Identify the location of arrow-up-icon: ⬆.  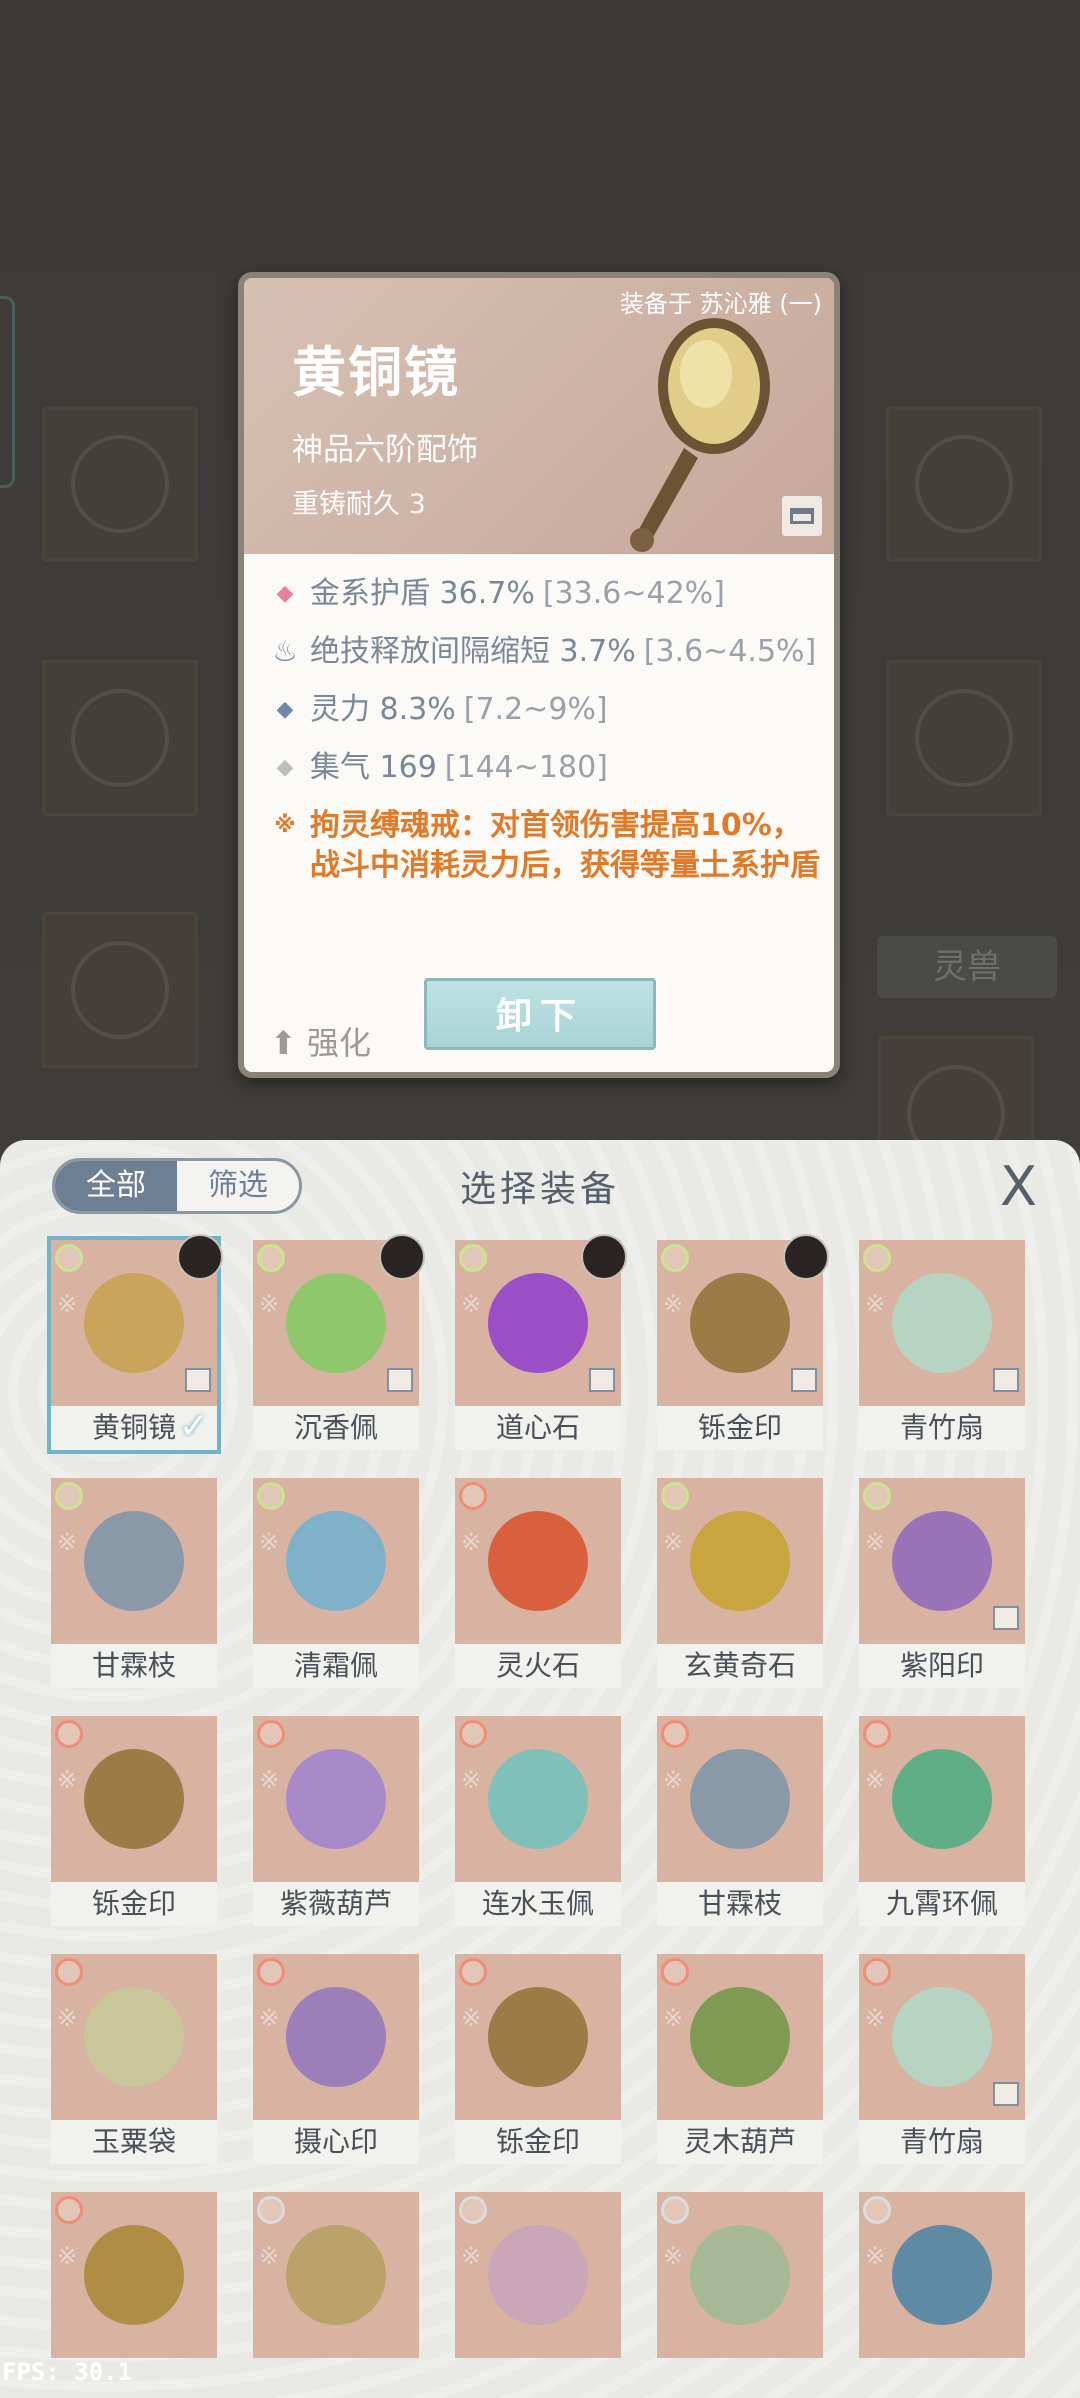
(283, 1043).